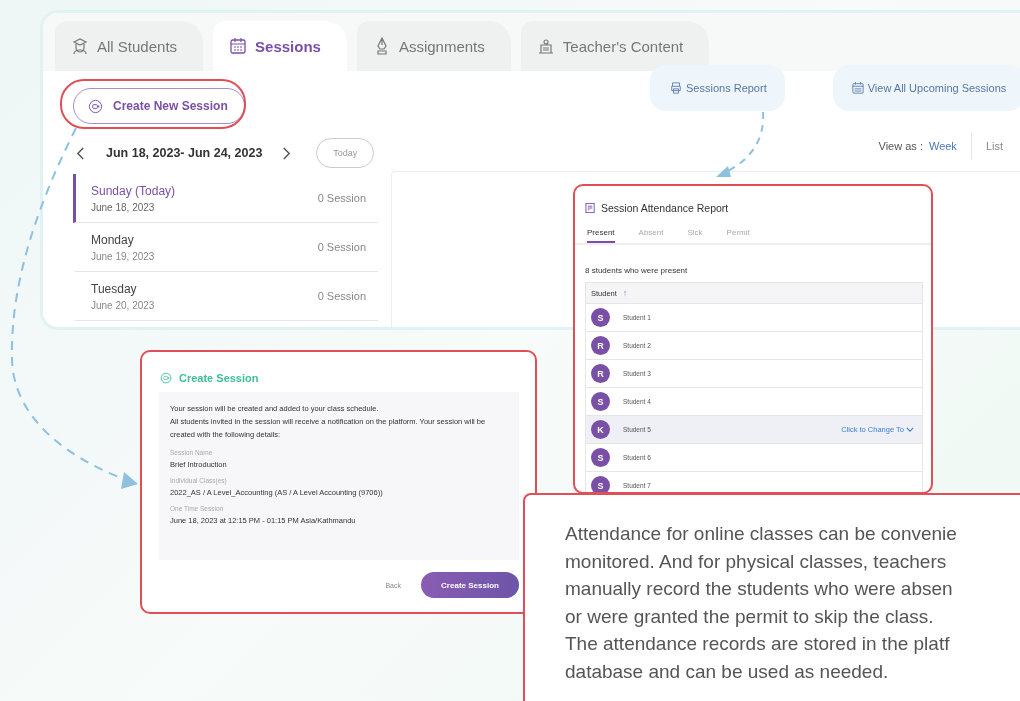  Describe the element at coordinates (600, 429) in the screenshot. I see `avatar: K` at that location.